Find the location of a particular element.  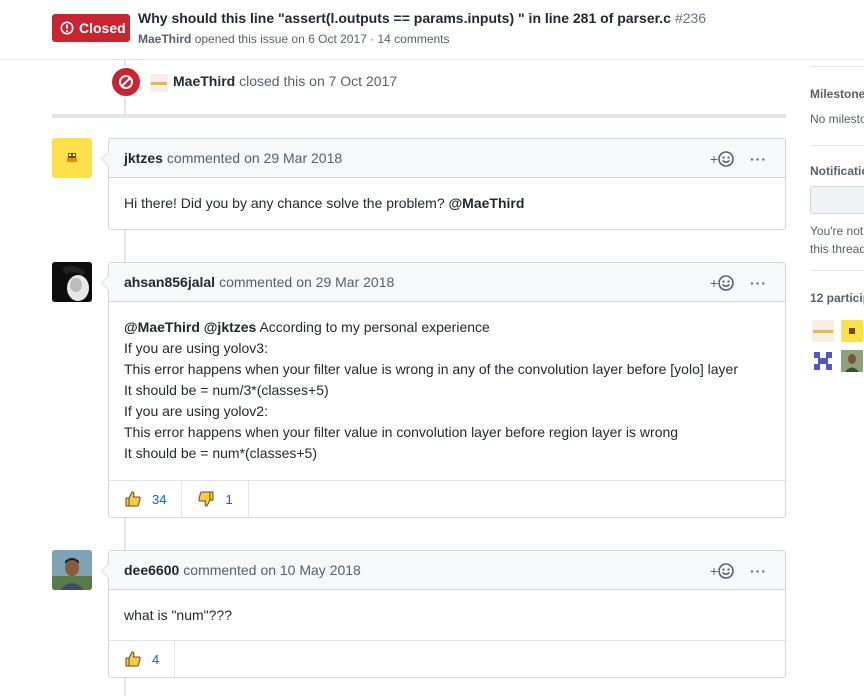

notifications-text: You're not is located at coordinates (837, 231).